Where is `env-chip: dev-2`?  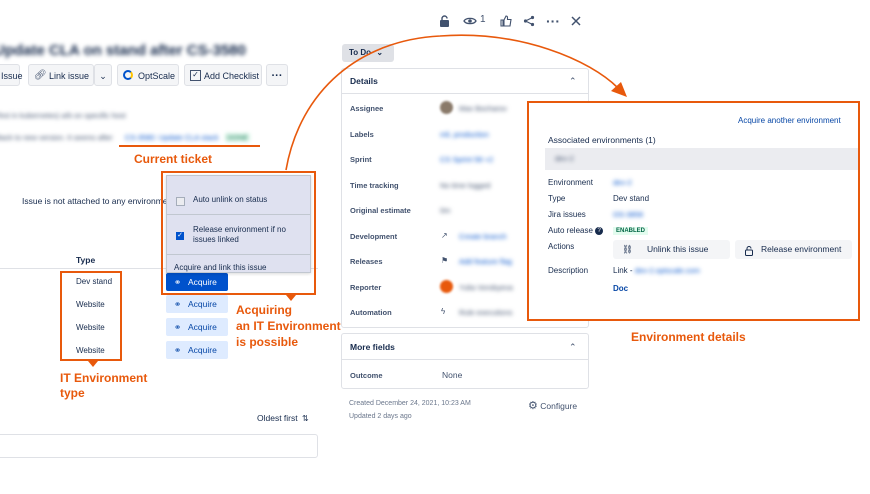
env-chip: dev-2 is located at coordinates (564, 158).